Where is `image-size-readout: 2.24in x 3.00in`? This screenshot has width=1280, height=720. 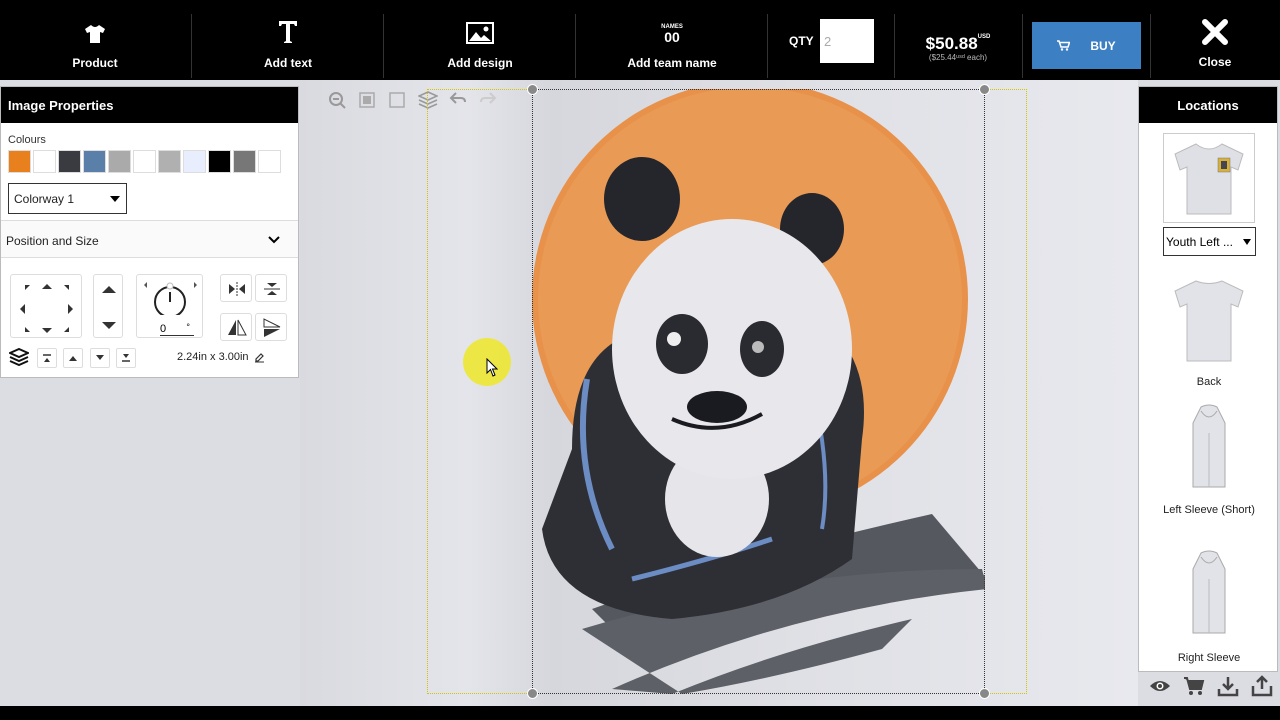 image-size-readout: 2.24in x 3.00in is located at coordinates (221, 357).